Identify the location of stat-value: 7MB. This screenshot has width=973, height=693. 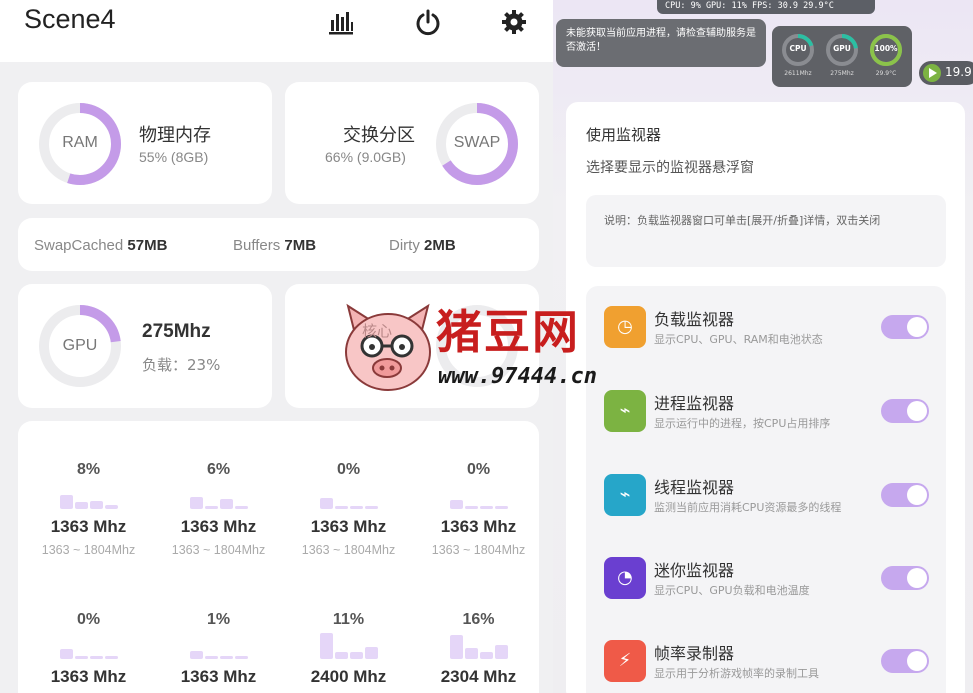
(300, 245).